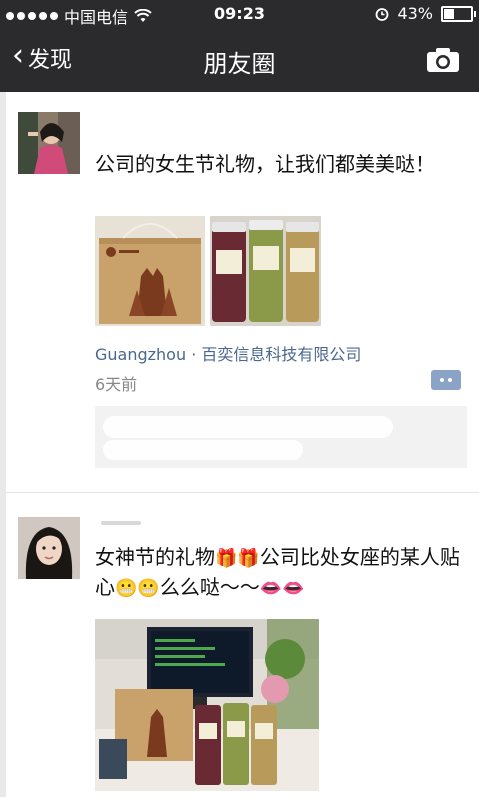 The width and height of the screenshot is (479, 797). I want to click on post-photo-office-desk, so click(207, 705).